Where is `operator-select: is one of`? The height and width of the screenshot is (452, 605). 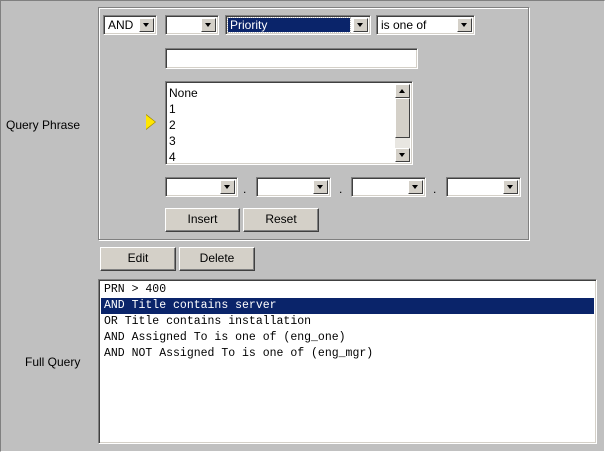
operator-select: is one of is located at coordinates (425, 25).